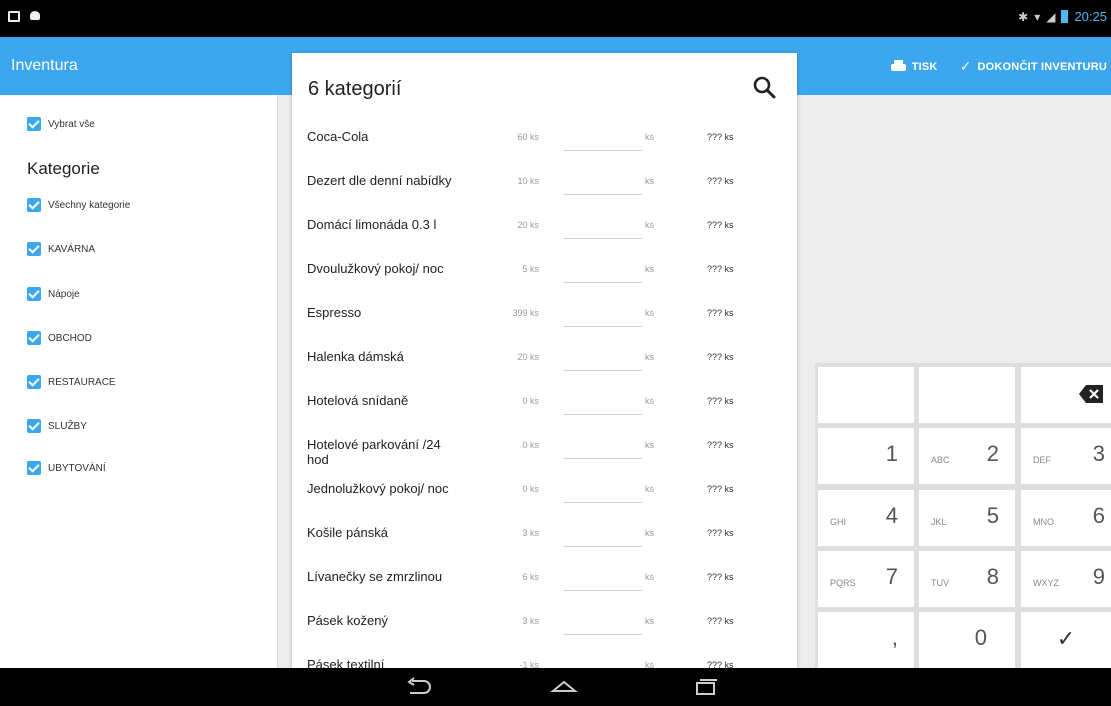 The width and height of the screenshot is (1111, 706). What do you see at coordinates (1037, 16) in the screenshot?
I see `wifi-icon: ▾` at bounding box center [1037, 16].